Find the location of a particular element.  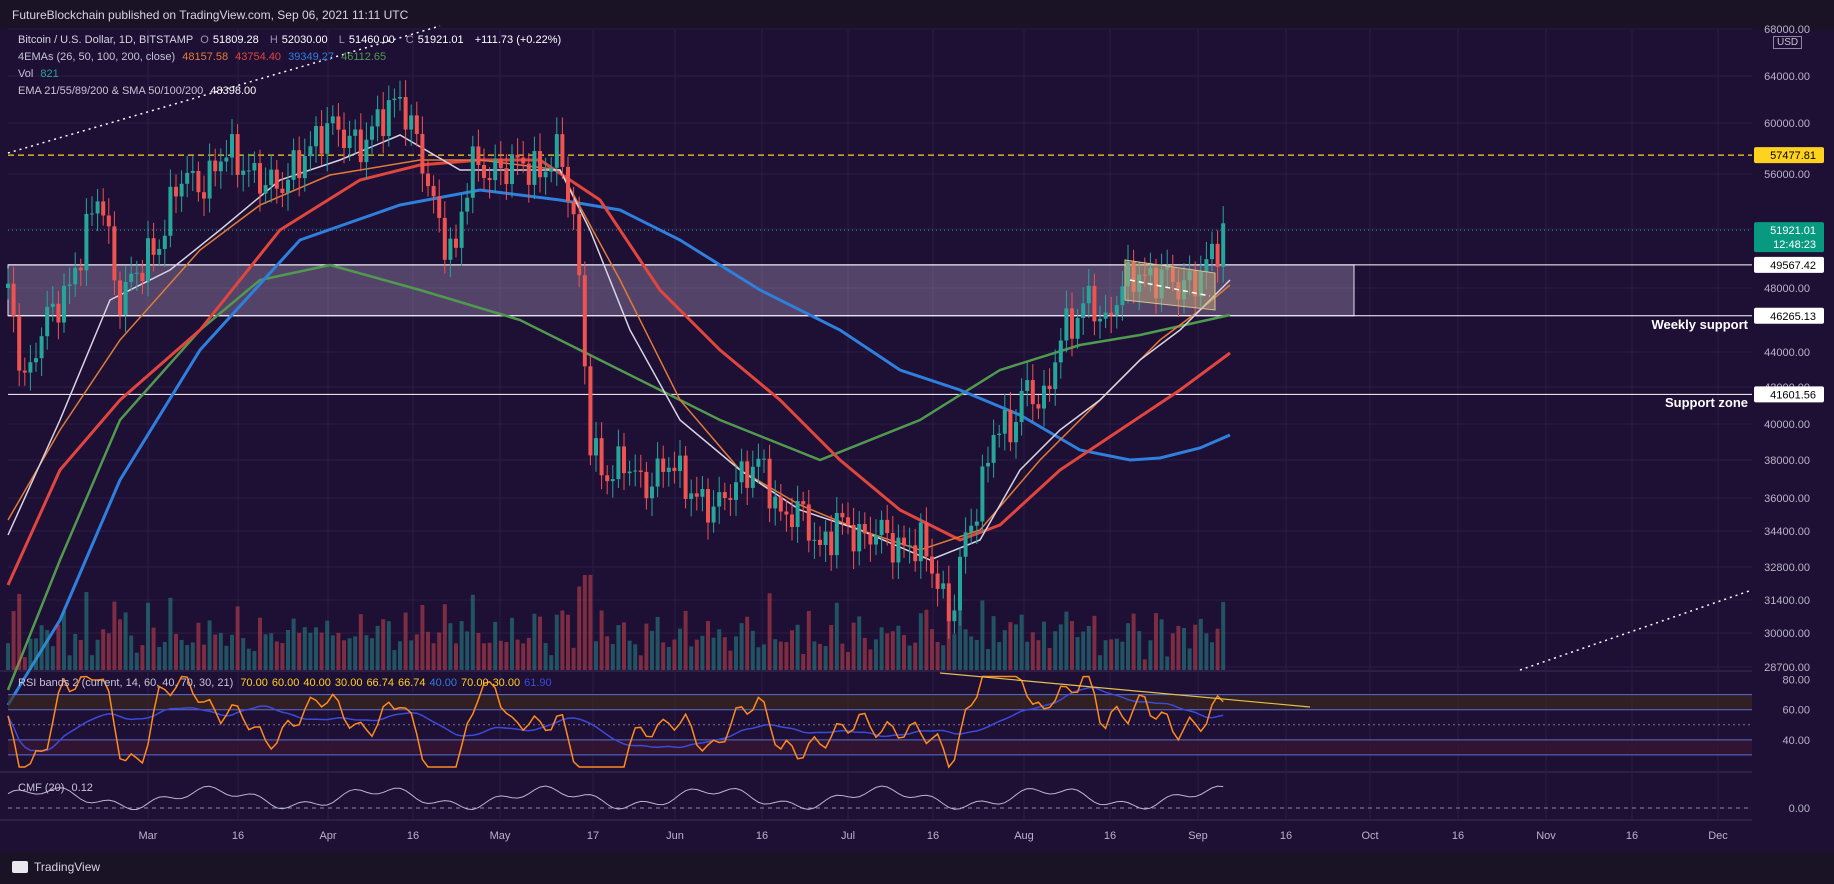

ema-sma-value: 48398.00 is located at coordinates (233, 91).